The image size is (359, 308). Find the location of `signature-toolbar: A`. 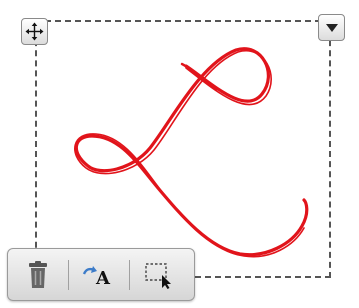

signature-toolbar: A is located at coordinates (101, 274).